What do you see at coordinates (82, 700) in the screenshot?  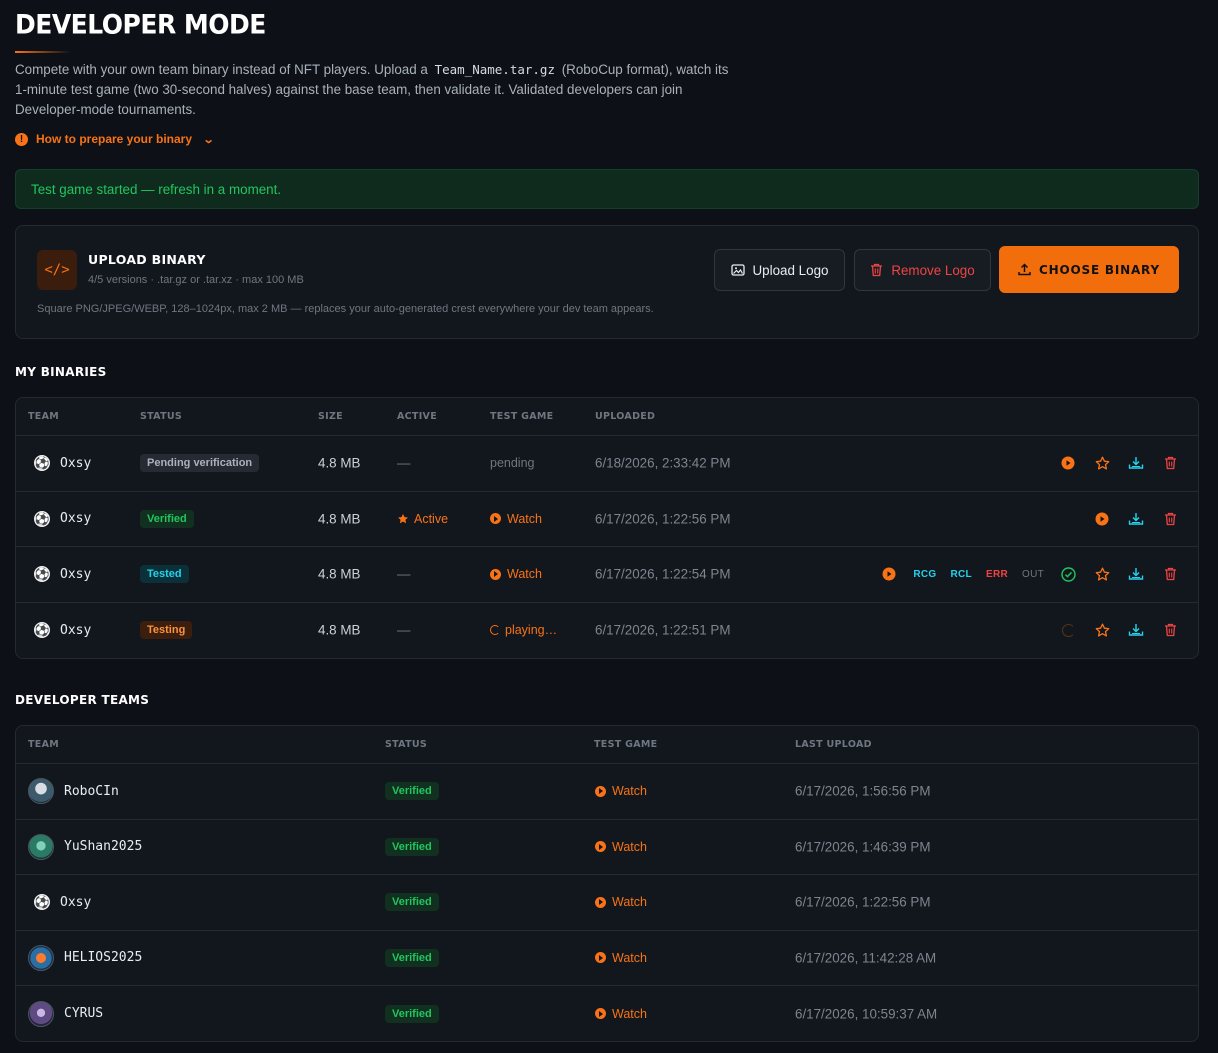 I see `developer-teams-title: DEVELOPER TEAMS` at bounding box center [82, 700].